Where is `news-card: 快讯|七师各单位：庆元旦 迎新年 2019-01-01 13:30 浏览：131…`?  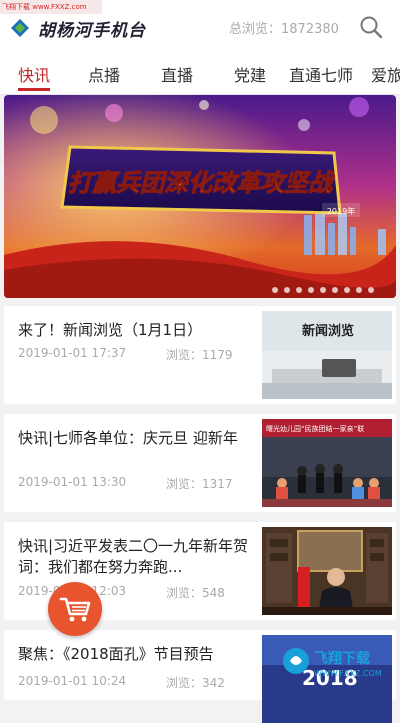
news-card: 快讯|七师各单位：庆元旦 迎新年 2019-01-01 13:30 浏览：131… is located at coordinates (200, 463).